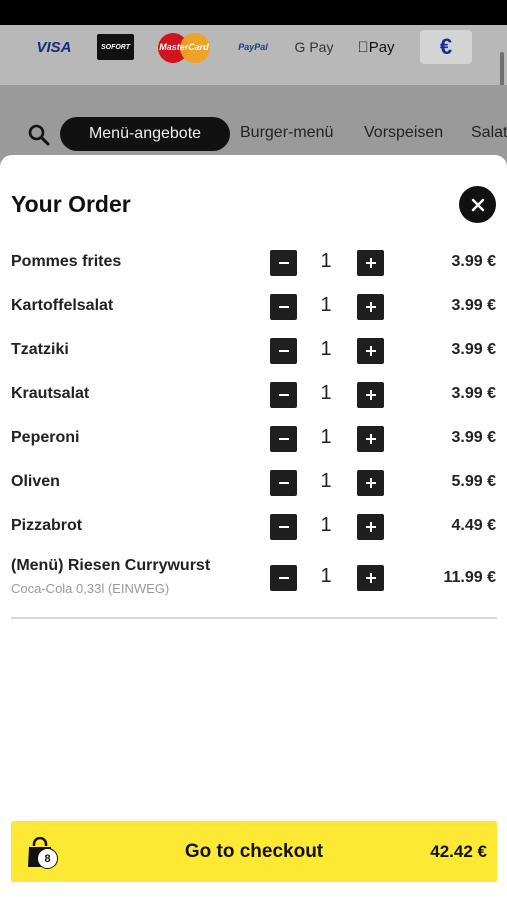  What do you see at coordinates (62, 305) in the screenshot?
I see `item-name: Kartoffelsalat` at bounding box center [62, 305].